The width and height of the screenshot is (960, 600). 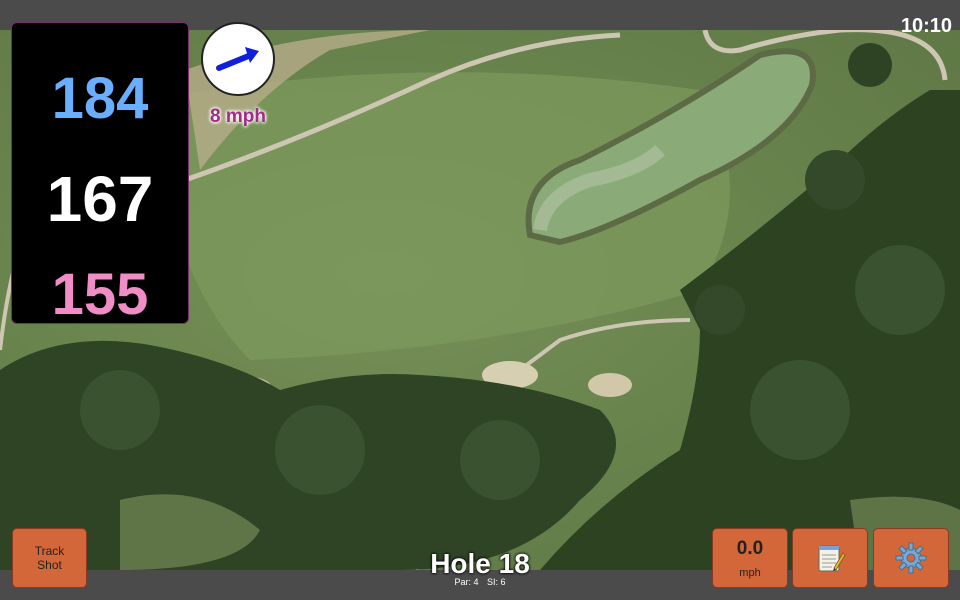 What do you see at coordinates (238, 116) in the screenshot?
I see `wind-speed-label: 8 mph` at bounding box center [238, 116].